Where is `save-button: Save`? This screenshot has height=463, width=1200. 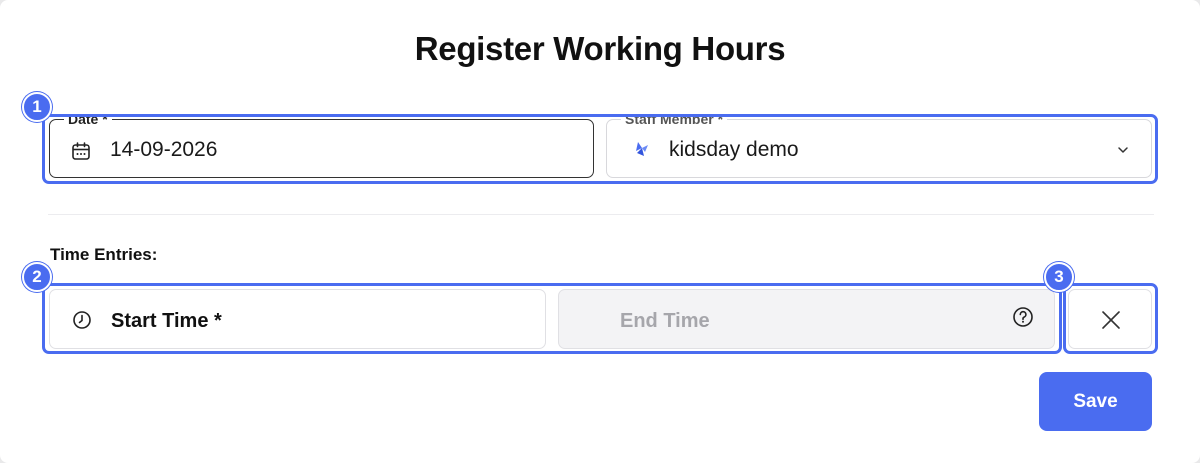
save-button: Save is located at coordinates (1095, 401).